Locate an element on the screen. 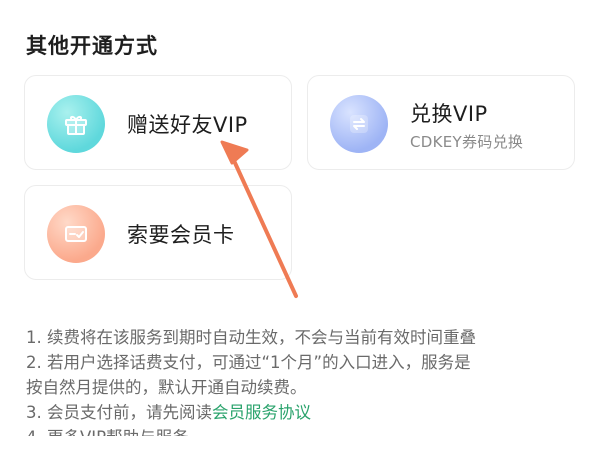 This screenshot has width=600, height=450. note-line-3: 3. 会员支付前，请先阅读会员服务协议 is located at coordinates (303, 412).